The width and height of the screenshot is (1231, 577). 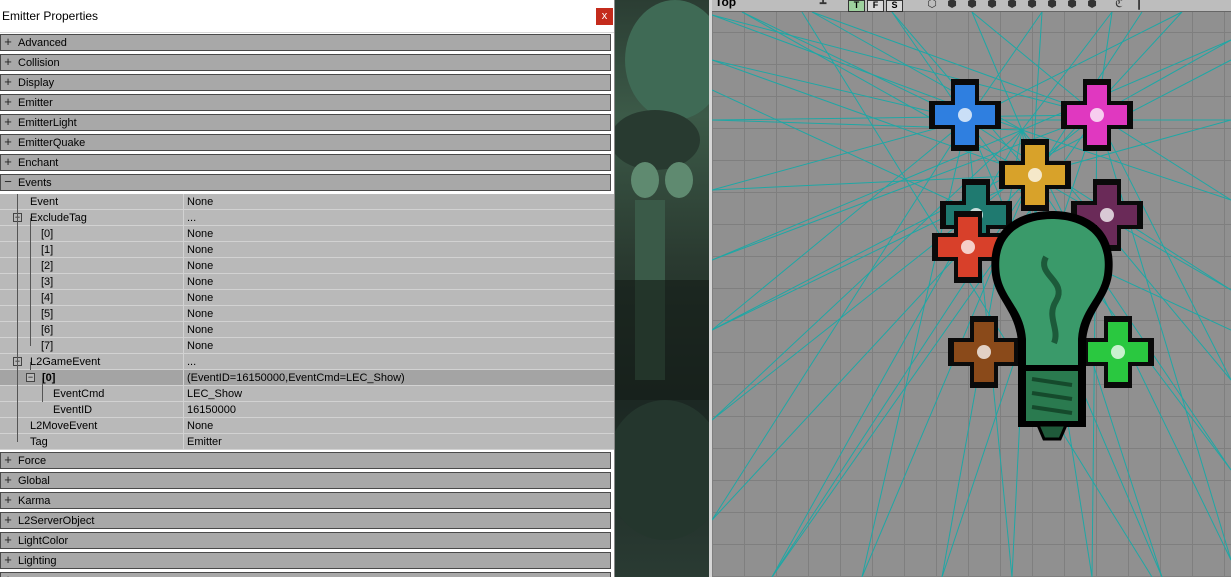 What do you see at coordinates (305, 540) in the screenshot?
I see `category-lightcolor: + LightColor` at bounding box center [305, 540].